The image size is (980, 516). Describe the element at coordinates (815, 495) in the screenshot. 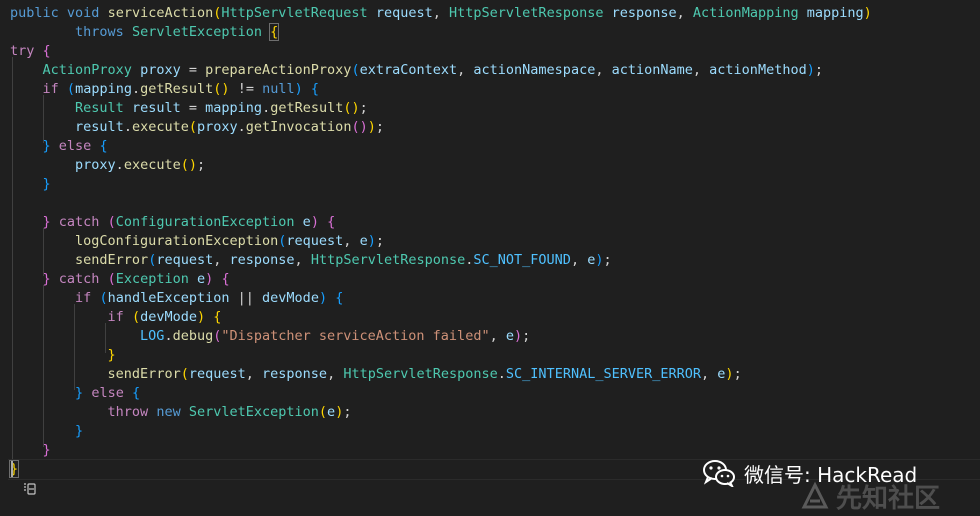

I see `xianzhi-logo-icon` at that location.